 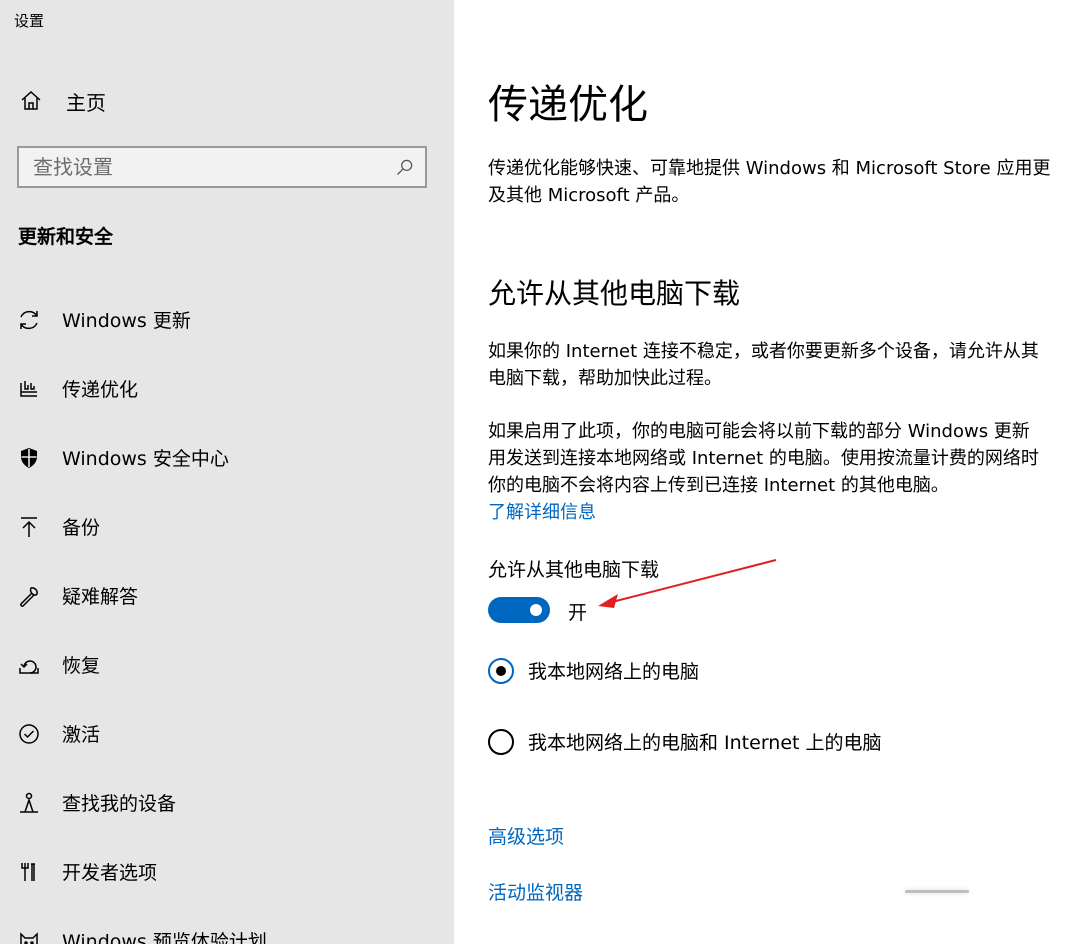 I want to click on sidebar-item-backup: 备份, so click(x=227, y=526).